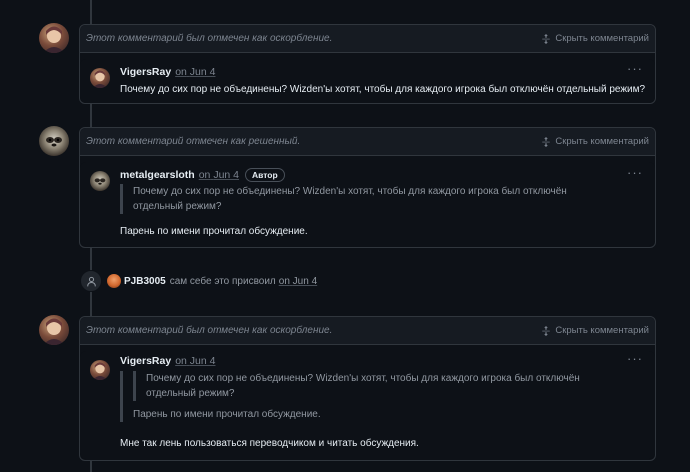 The image size is (690, 472). I want to click on hidden-reason: Этот комментарий отмечен как решенный., so click(193, 141).